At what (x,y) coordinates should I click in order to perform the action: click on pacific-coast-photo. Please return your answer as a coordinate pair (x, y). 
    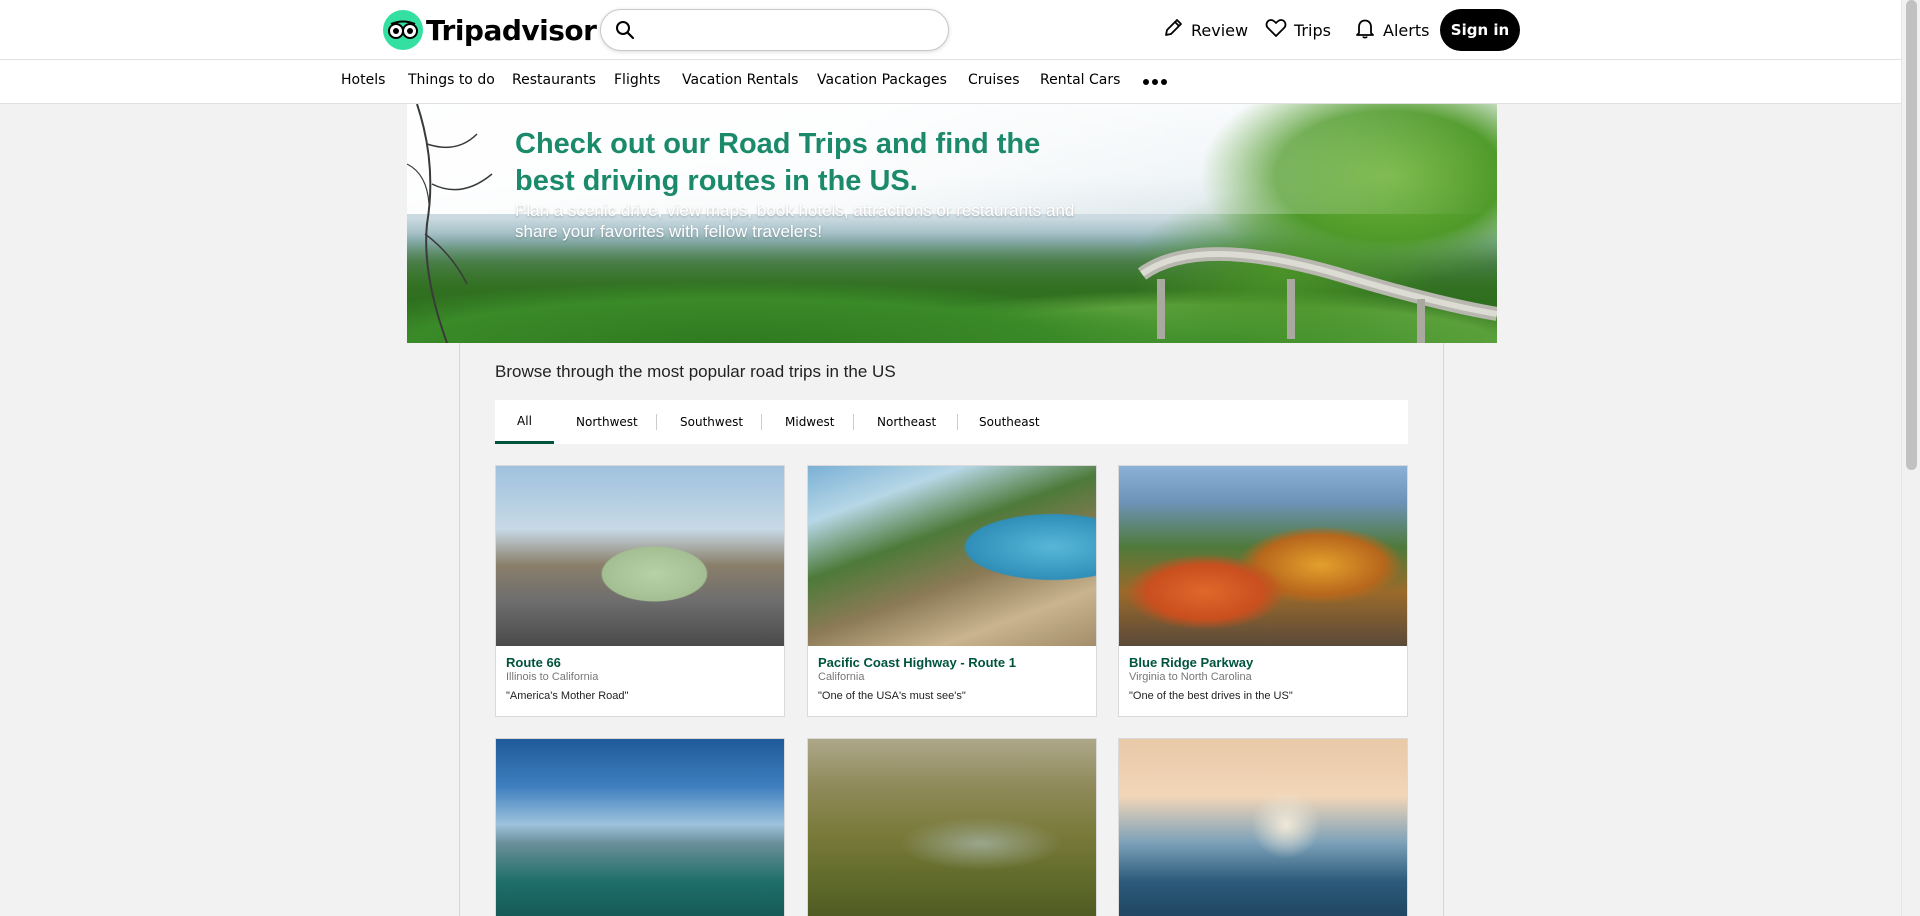
    Looking at the image, I should click on (952, 556).